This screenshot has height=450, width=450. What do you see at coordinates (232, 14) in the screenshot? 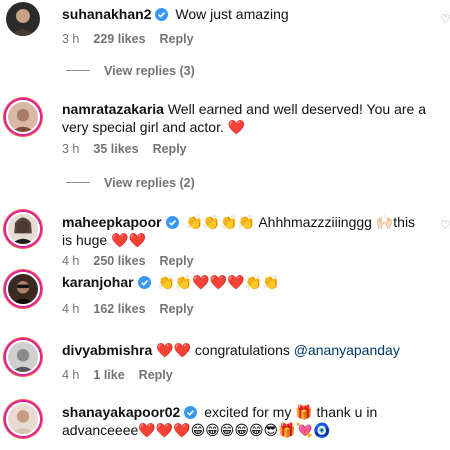
I see `comment-text: Wow just amazing` at bounding box center [232, 14].